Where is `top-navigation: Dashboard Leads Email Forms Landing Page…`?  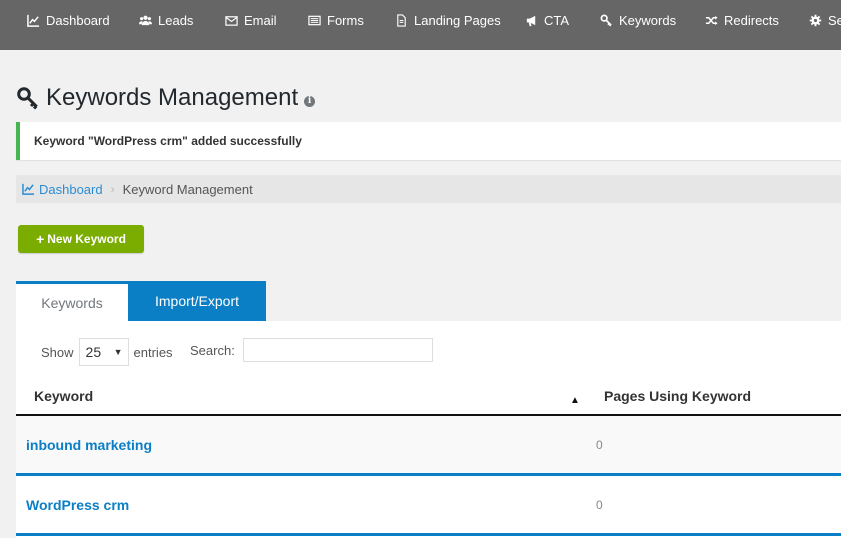 top-navigation: Dashboard Leads Email Forms Landing Page… is located at coordinates (420, 25).